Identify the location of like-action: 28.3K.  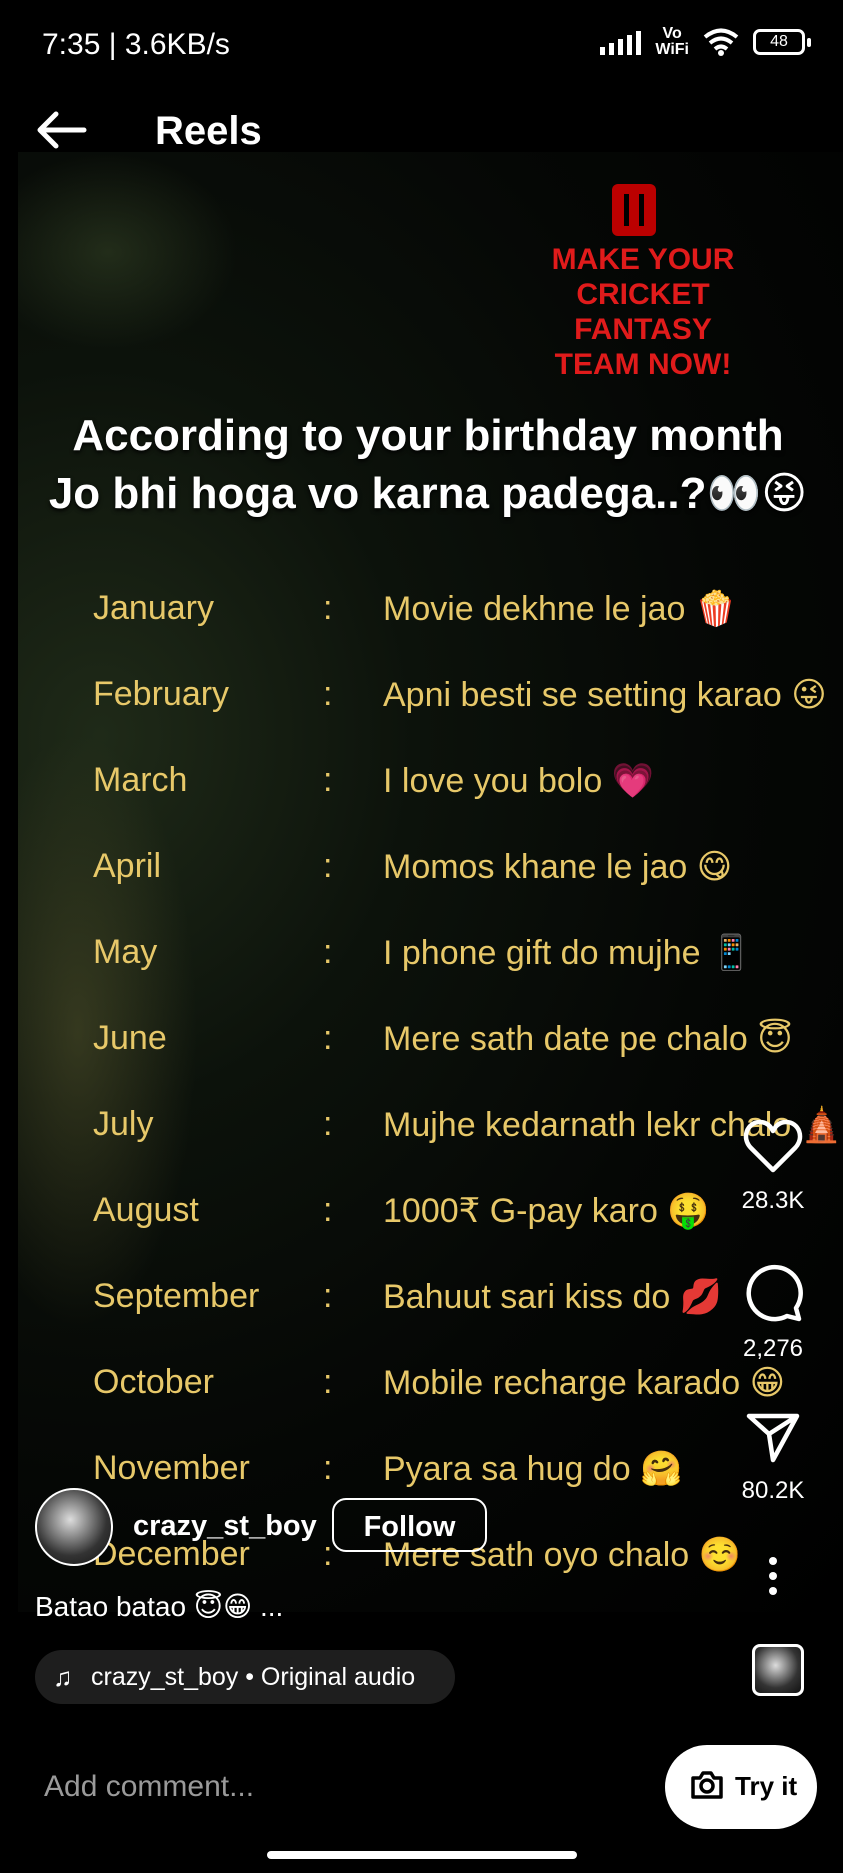
(773, 1166).